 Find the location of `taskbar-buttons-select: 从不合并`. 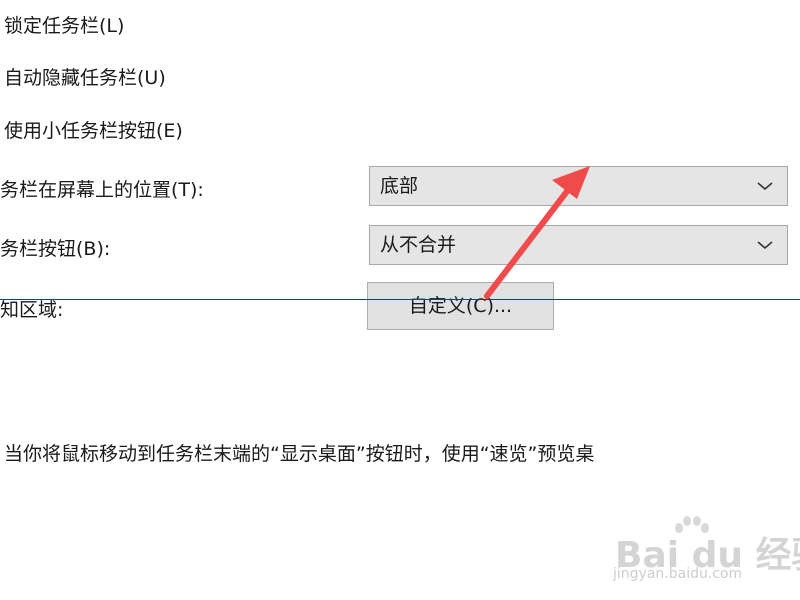

taskbar-buttons-select: 从不合并 is located at coordinates (578, 245).